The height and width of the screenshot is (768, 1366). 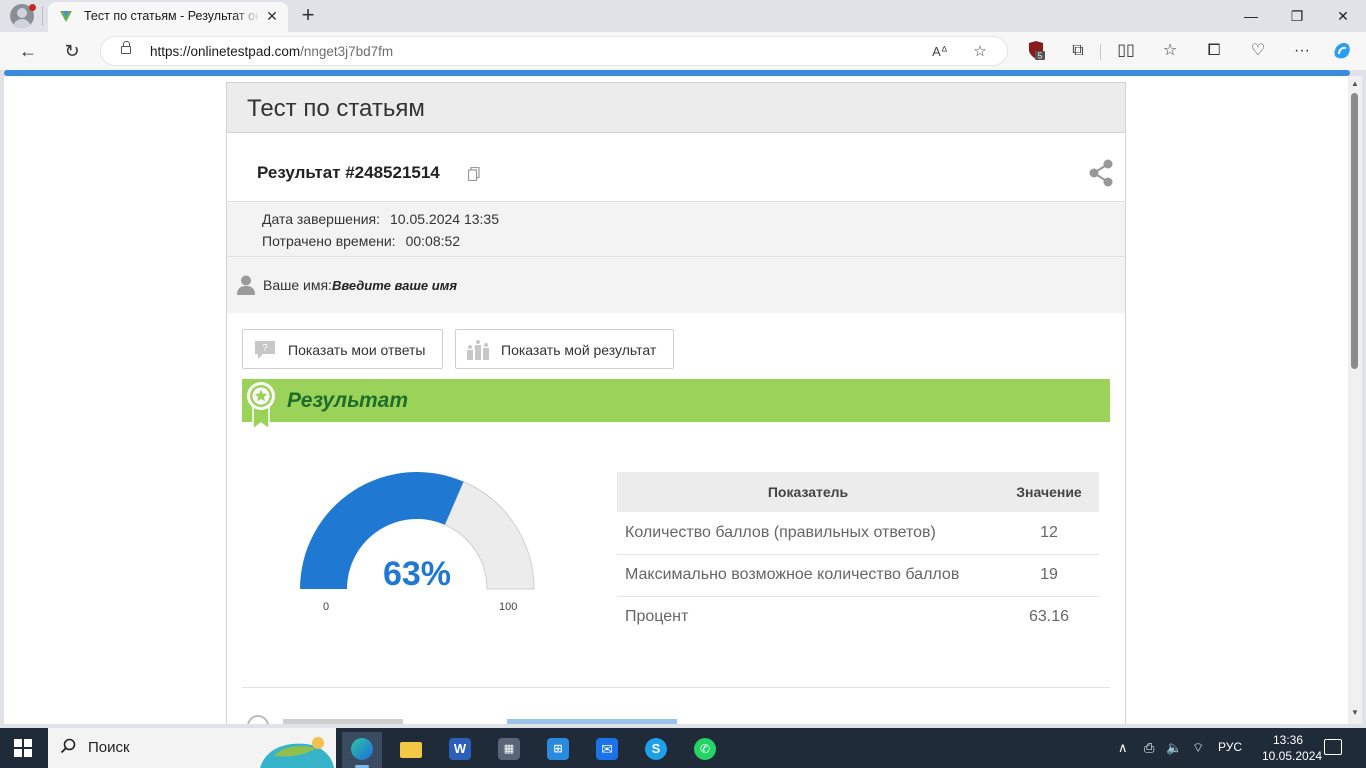 What do you see at coordinates (1214, 51) in the screenshot?
I see `collections-icon: ⧠` at bounding box center [1214, 51].